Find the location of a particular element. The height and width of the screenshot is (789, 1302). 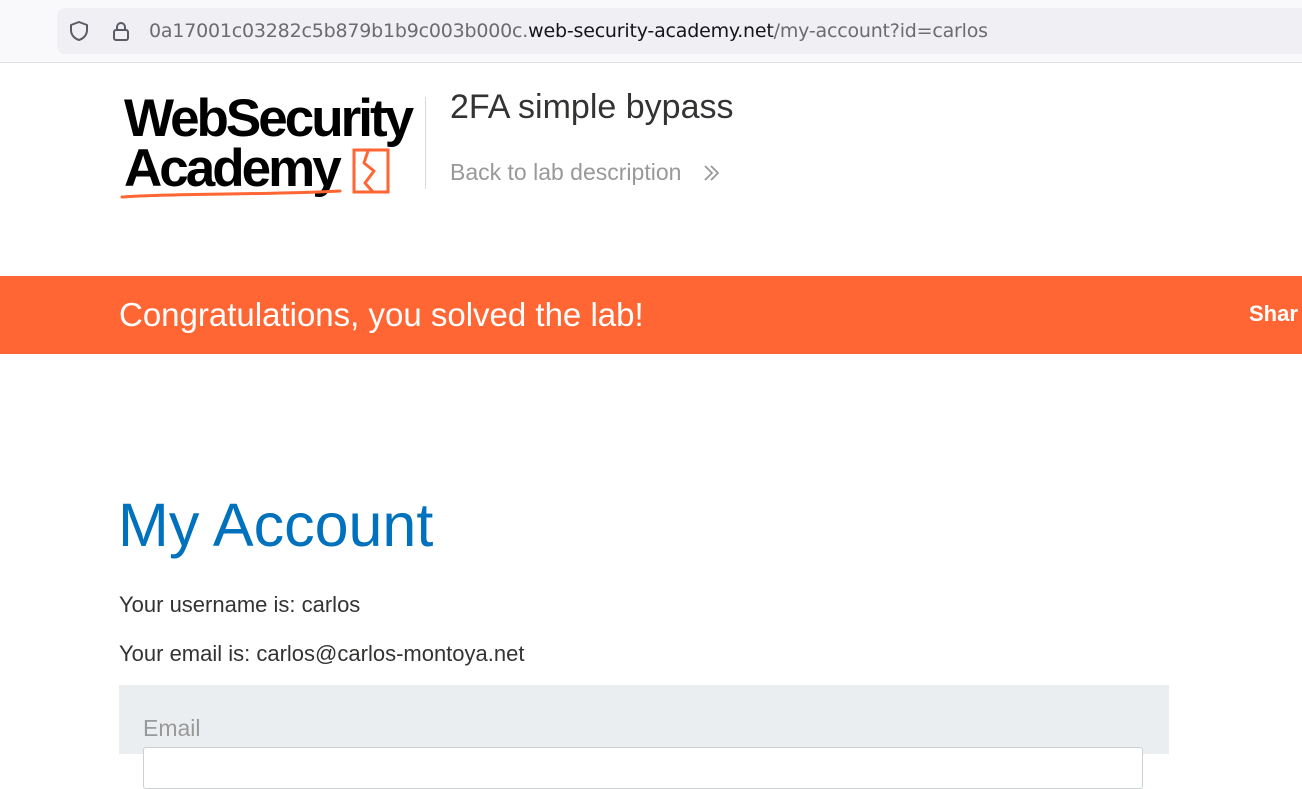

header-divider is located at coordinates (425, 143).